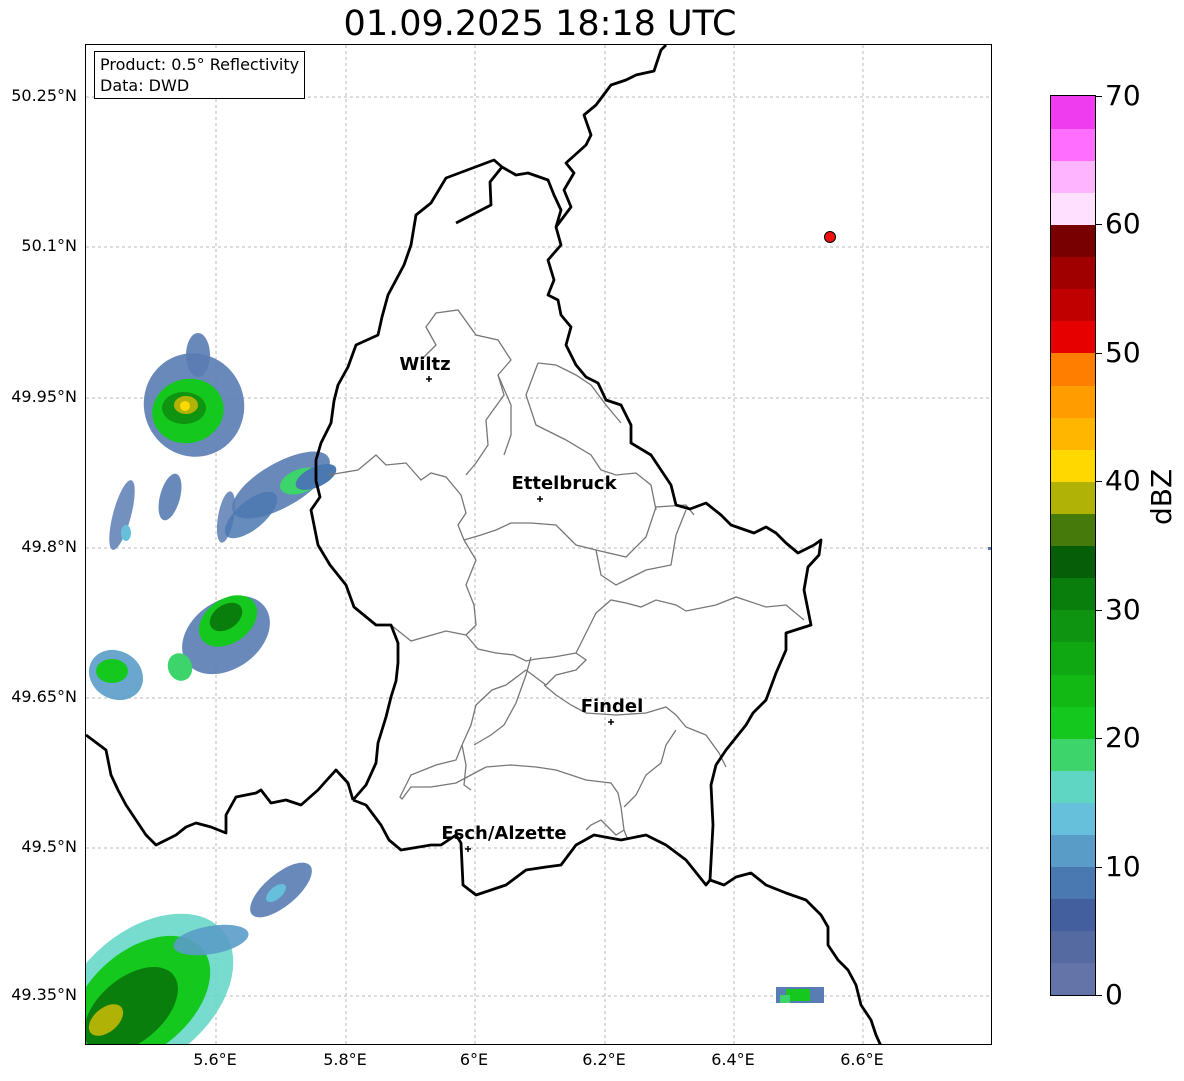 Image resolution: width=1184 pixels, height=1081 pixels. What do you see at coordinates (474, 1059) in the screenshot?
I see `lon-tick-label: 6°E` at bounding box center [474, 1059].